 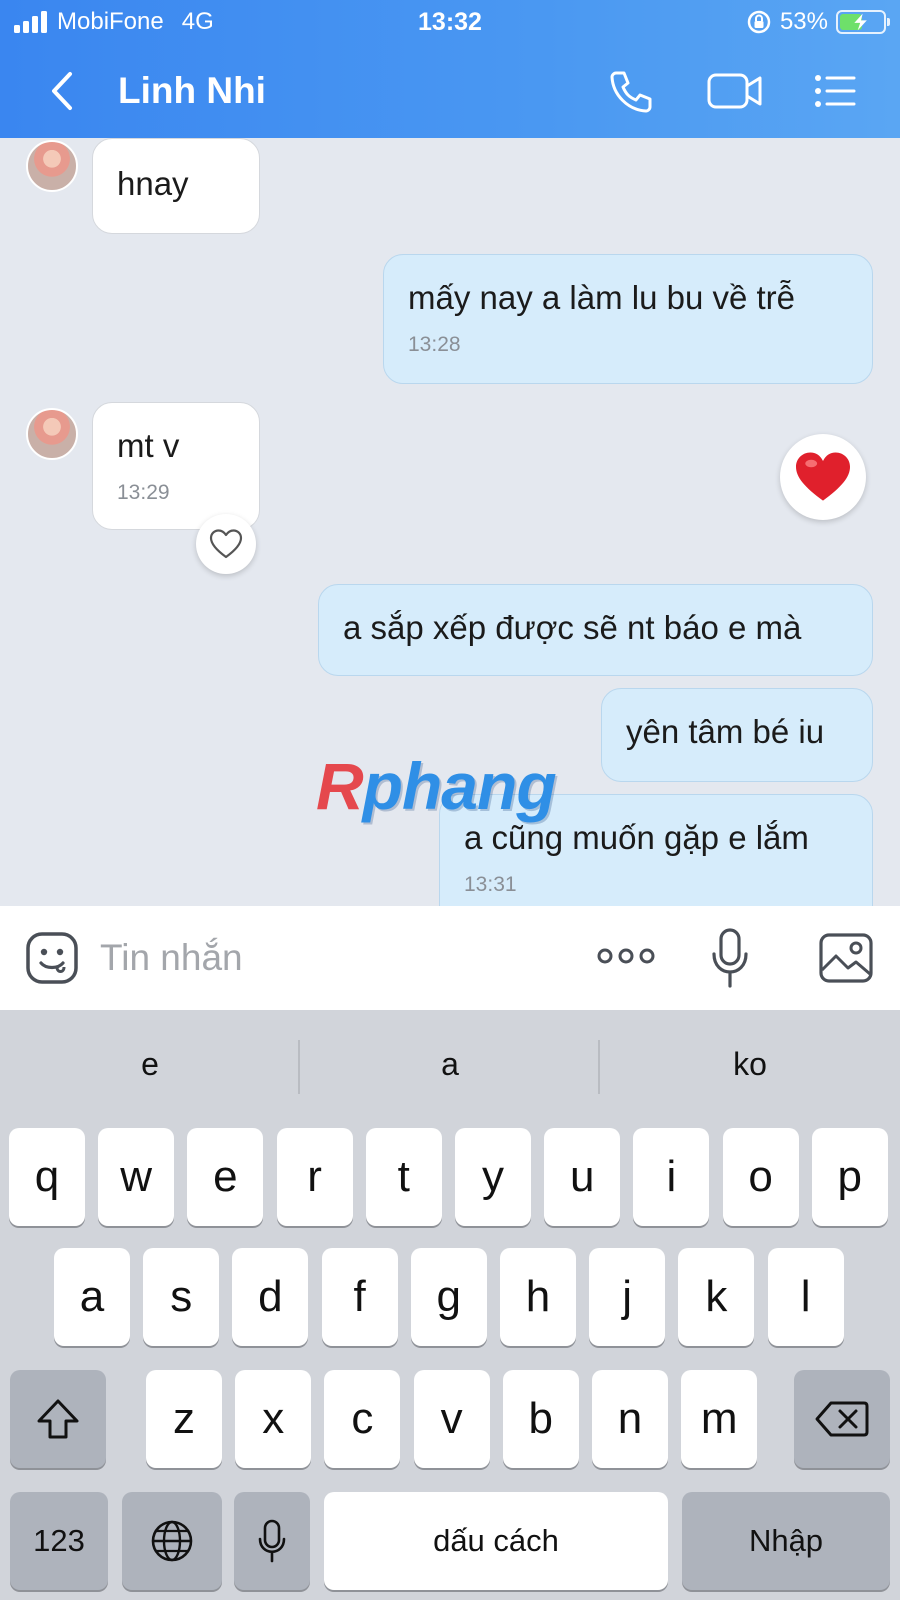 I want to click on key-w: w, so click(x=136, y=1177).